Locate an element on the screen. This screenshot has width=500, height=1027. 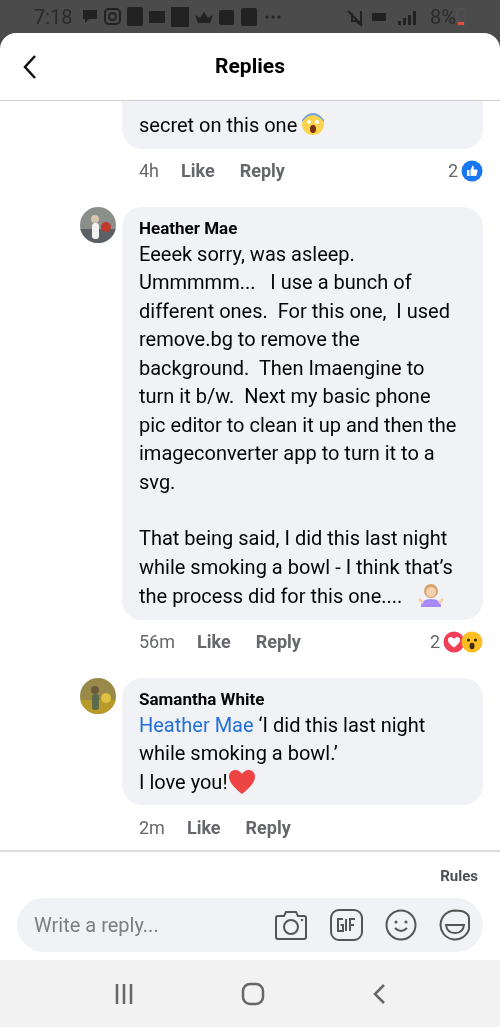
sticker-icon is located at coordinates (455, 924).